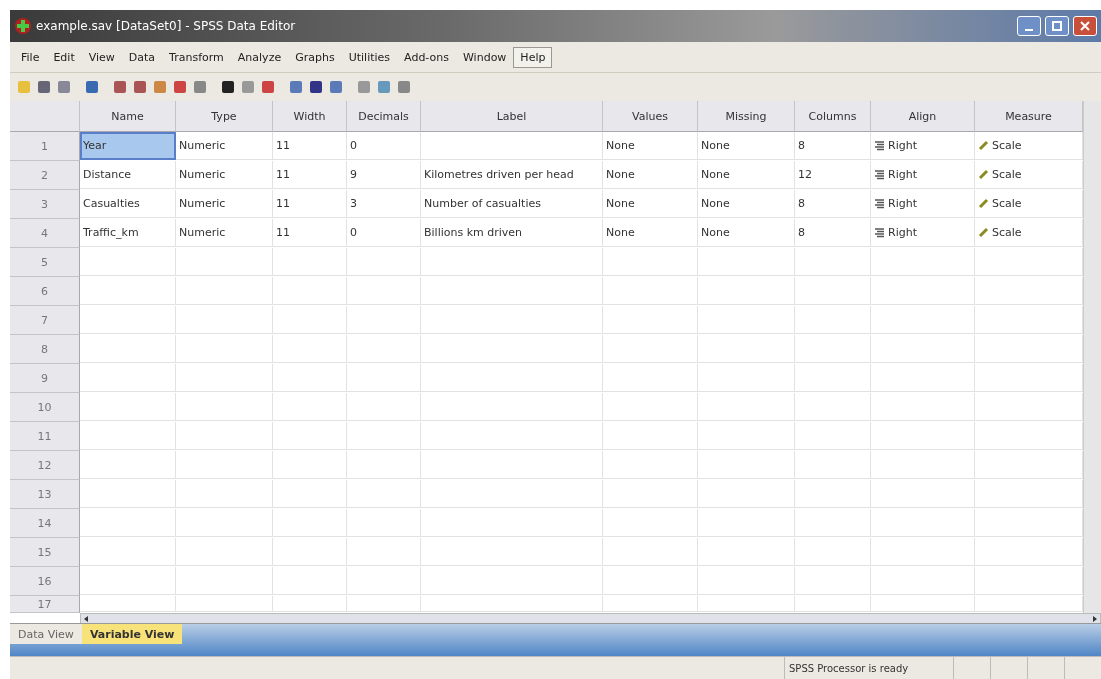 The width and height of the screenshot is (1101, 679). Describe the element at coordinates (128, 233) in the screenshot. I see `table-cell: Traffic_km` at that location.